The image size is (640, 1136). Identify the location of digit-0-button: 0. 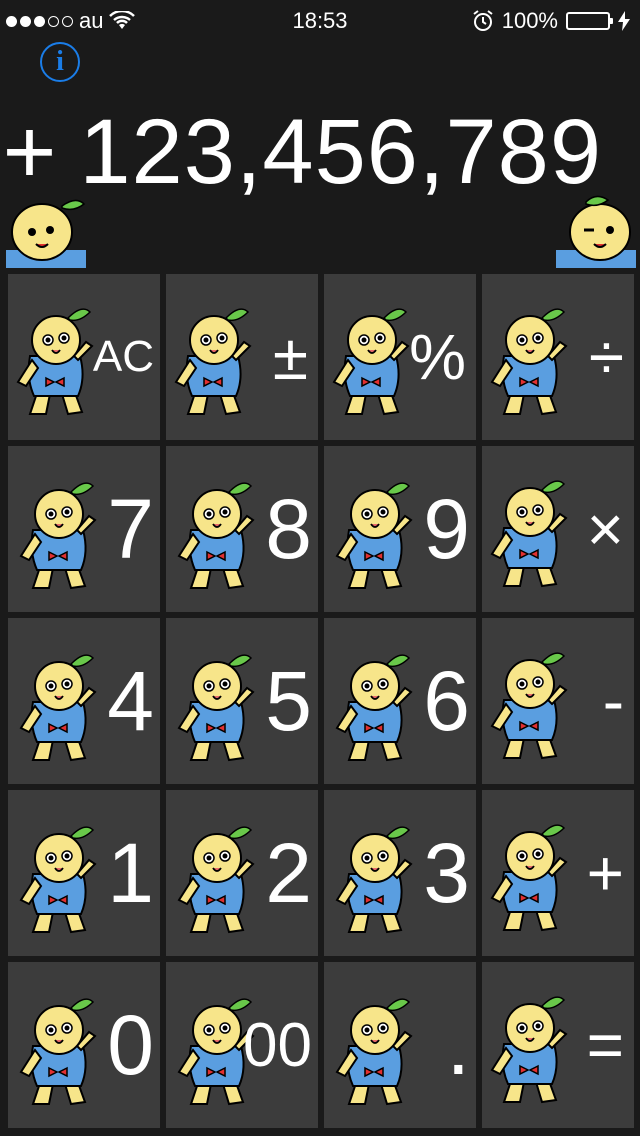
(84, 1045).